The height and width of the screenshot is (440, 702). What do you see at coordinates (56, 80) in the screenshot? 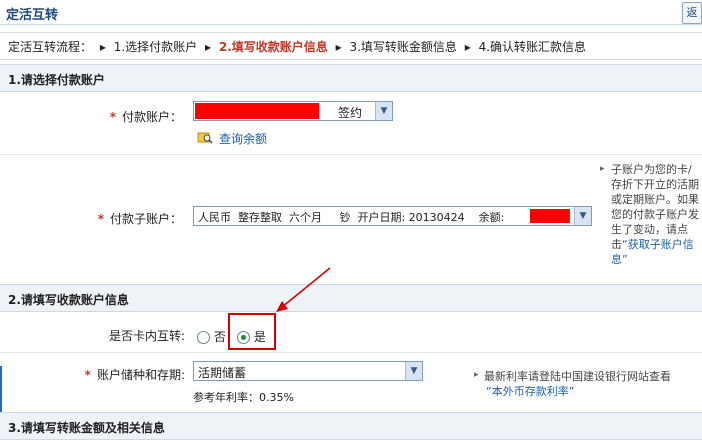
I see `section-1-title: 1.请选择付款账户` at bounding box center [56, 80].